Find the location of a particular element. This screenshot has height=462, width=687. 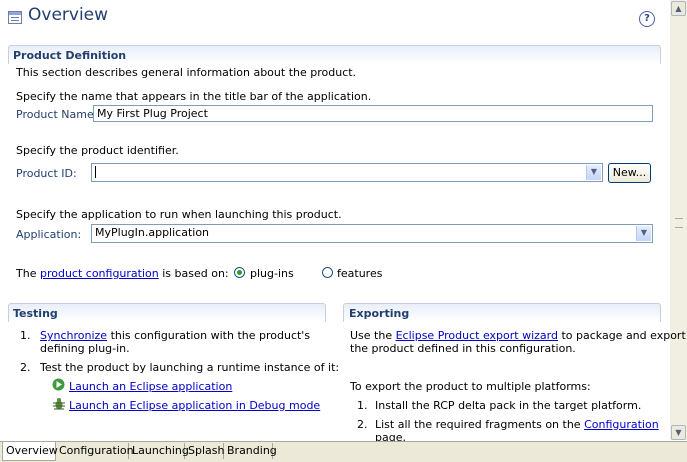

product-configuration-link: product configuration is located at coordinates (99, 273).